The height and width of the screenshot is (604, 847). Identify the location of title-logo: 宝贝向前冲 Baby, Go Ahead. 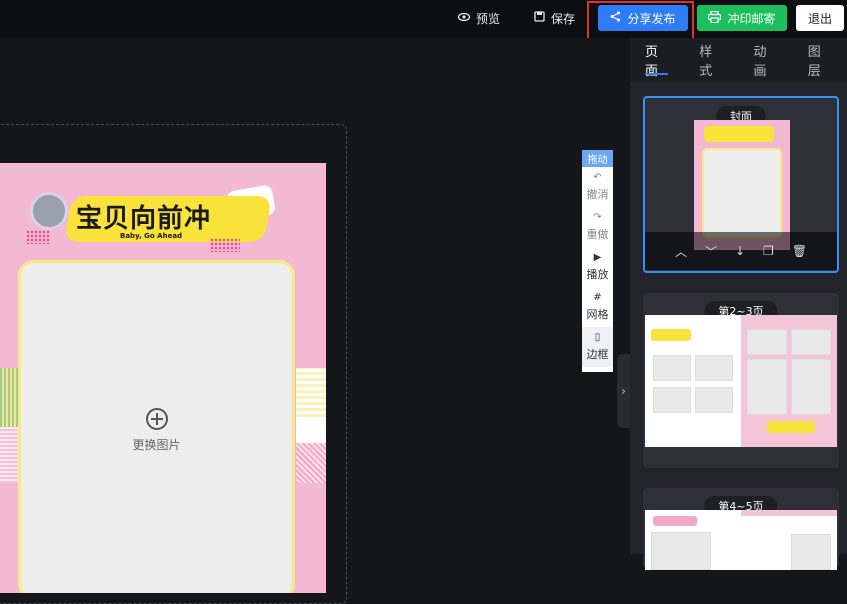
(152, 218).